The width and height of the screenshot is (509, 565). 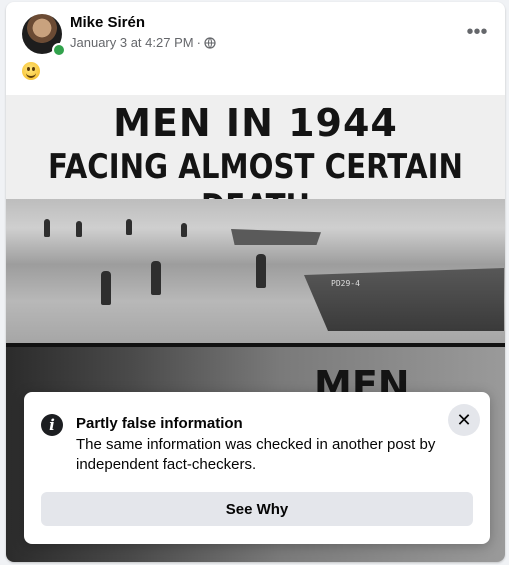 I want to click on landing-craft, so click(x=404, y=299).